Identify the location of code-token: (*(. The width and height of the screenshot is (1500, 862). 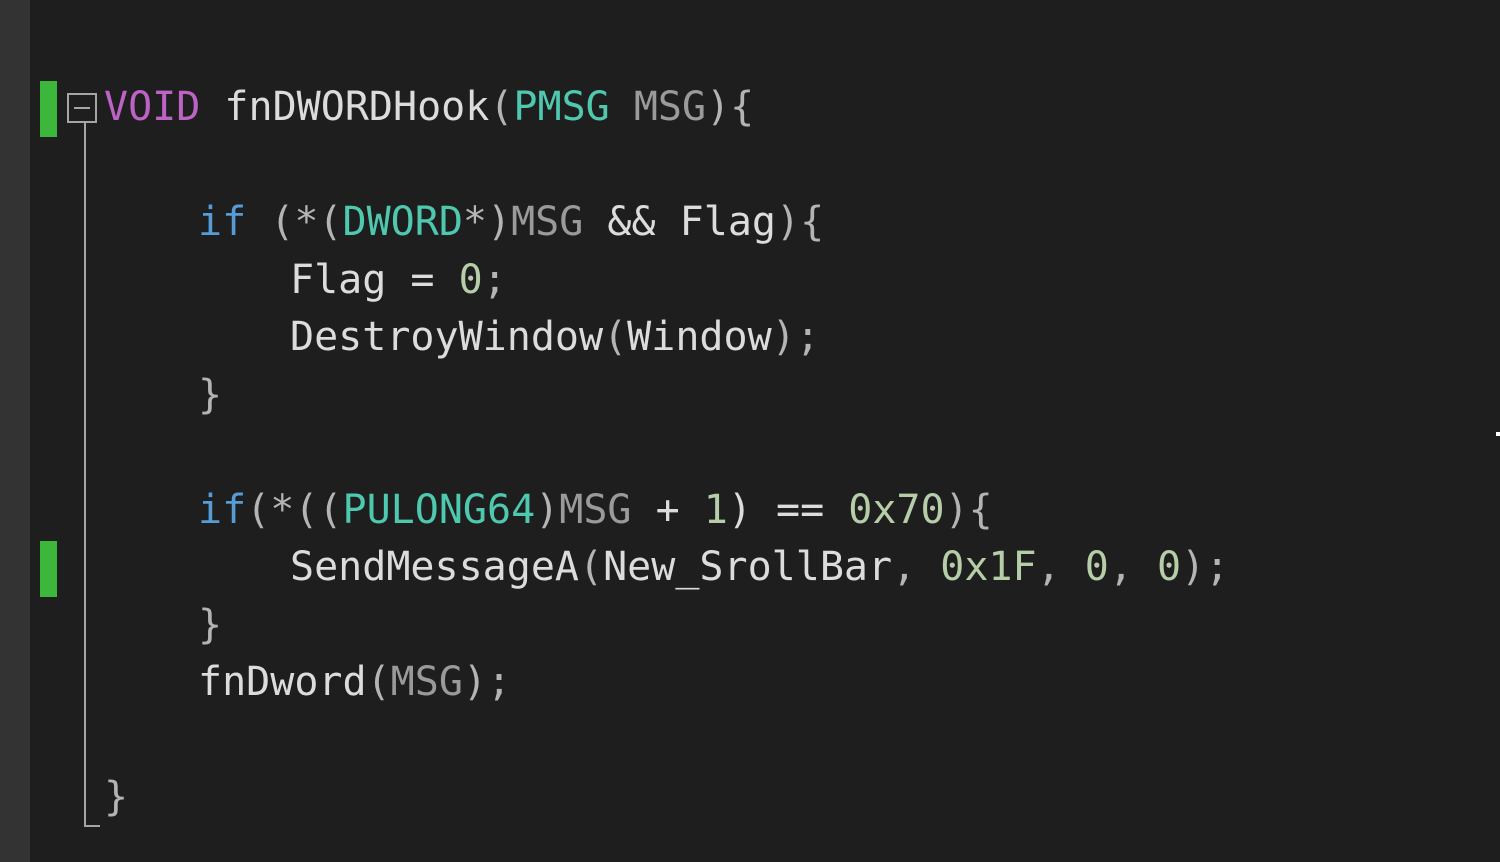
(294, 222).